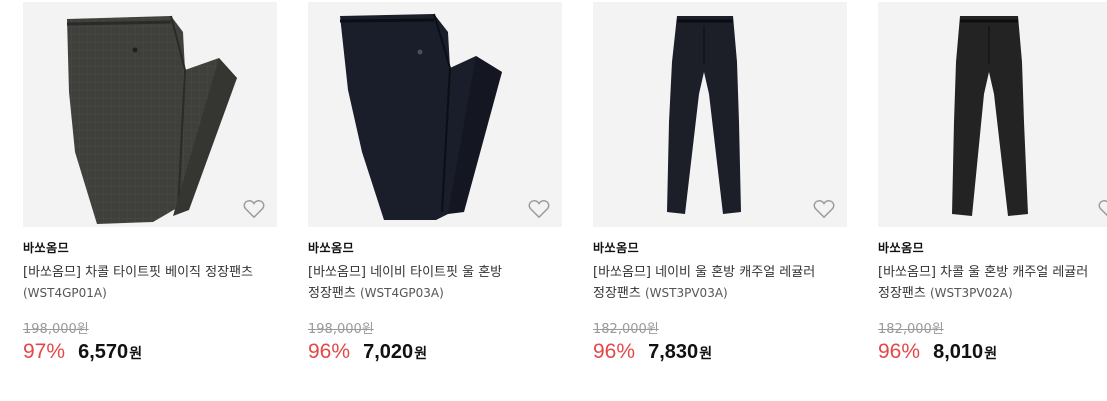  Describe the element at coordinates (388, 352) in the screenshot. I see `sale-price: 7,020` at that location.